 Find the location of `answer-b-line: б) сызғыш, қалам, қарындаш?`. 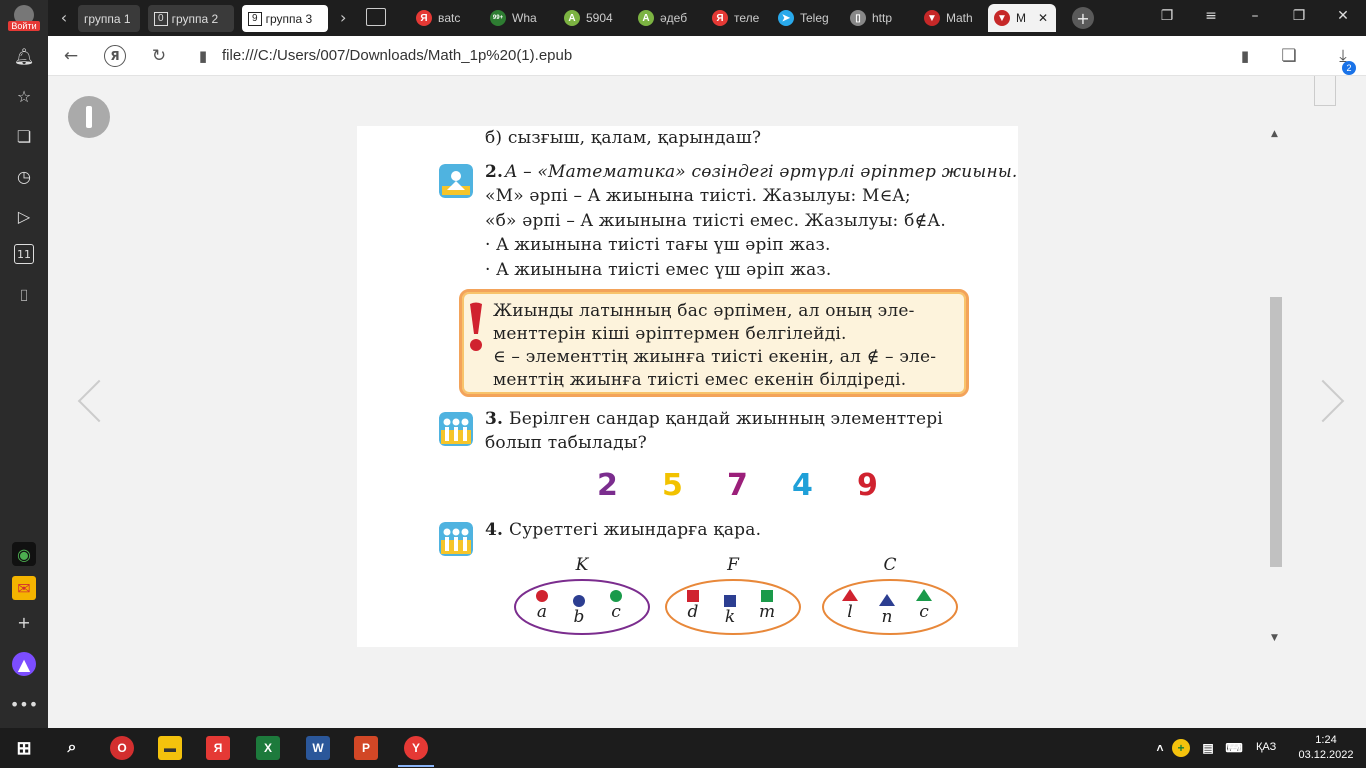

answer-b-line: б) сызғыш, қалам, қарындаш? is located at coordinates (623, 138).